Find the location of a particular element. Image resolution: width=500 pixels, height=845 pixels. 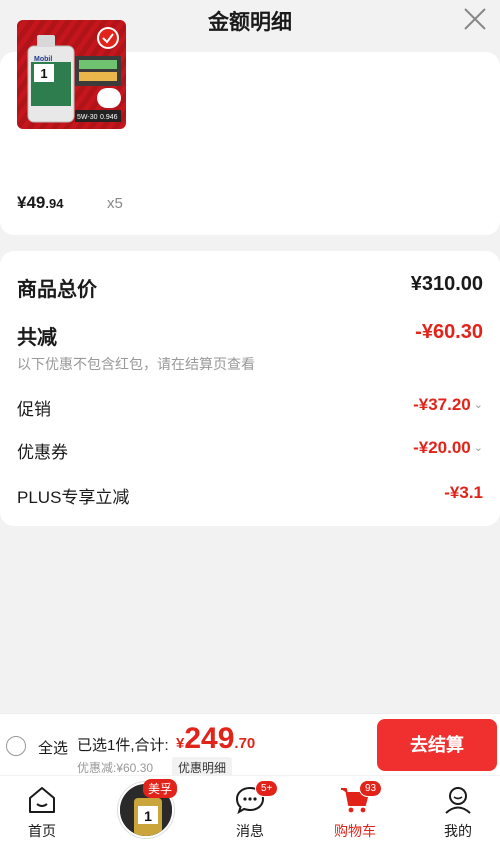

discount-note: 以下优惠不包含红包，请在结算页查看 is located at coordinates (136, 364).